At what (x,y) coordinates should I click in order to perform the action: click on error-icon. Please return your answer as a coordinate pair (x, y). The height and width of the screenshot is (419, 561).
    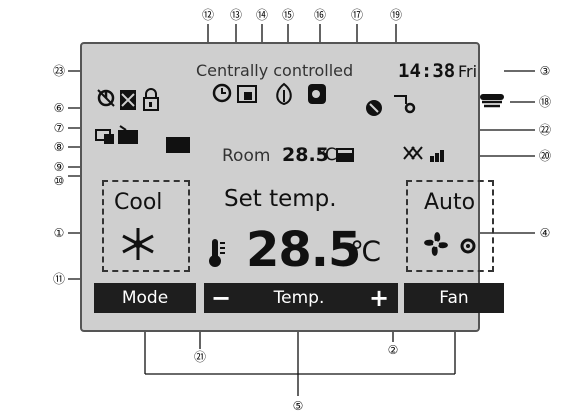
    Looking at the image, I should click on (128, 134).